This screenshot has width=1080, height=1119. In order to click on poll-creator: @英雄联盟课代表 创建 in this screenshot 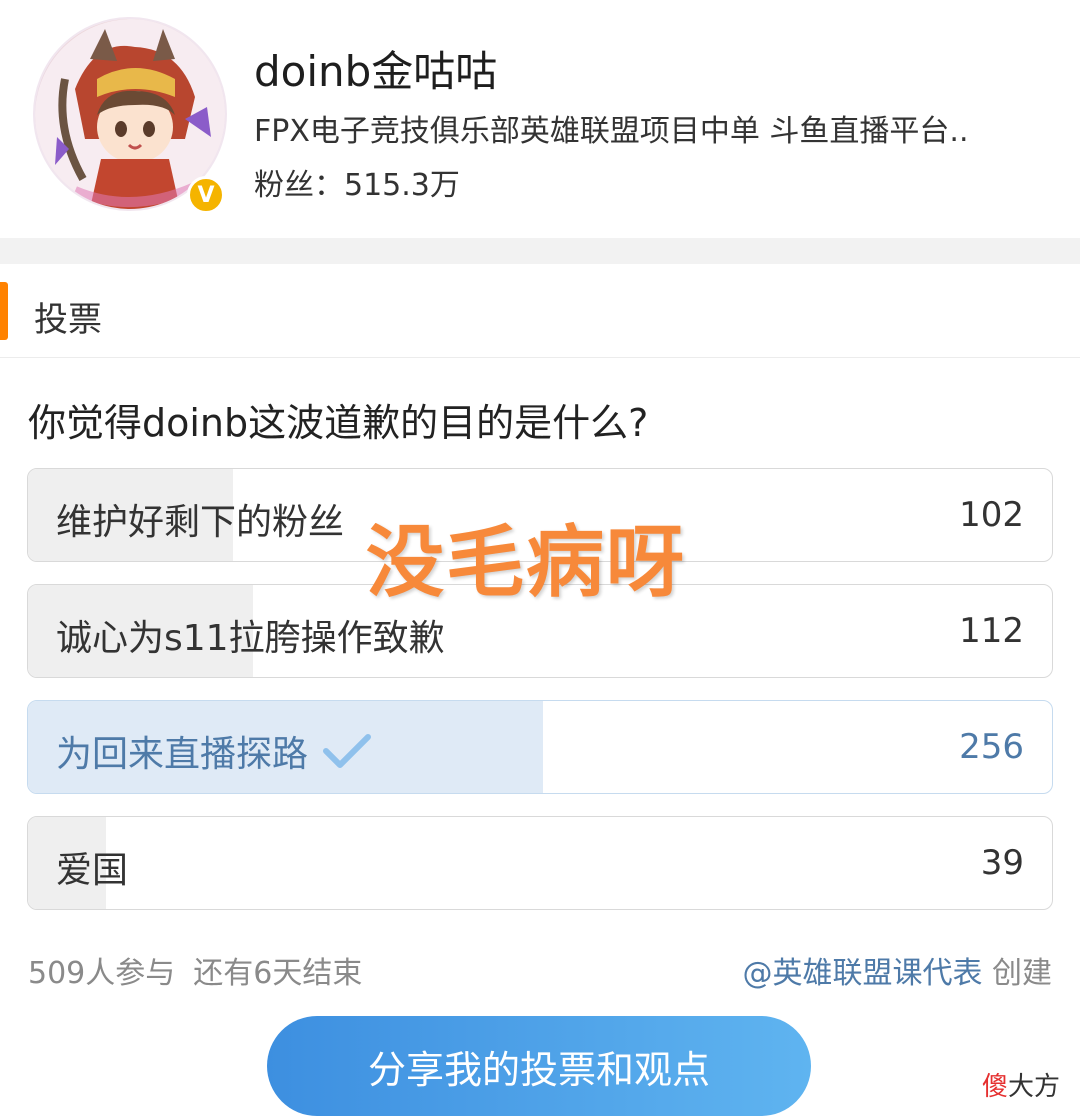, I will do `click(897, 970)`.